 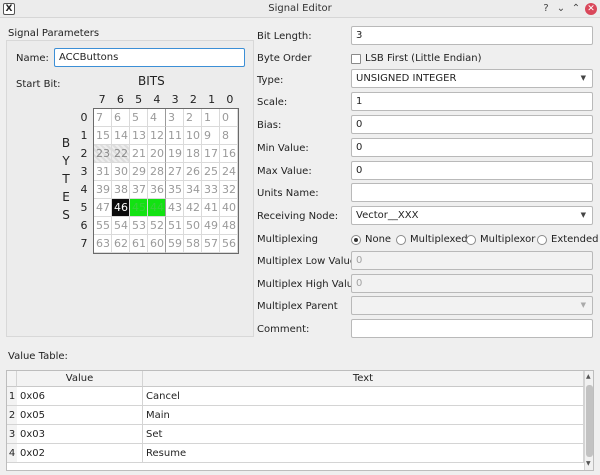 I want to click on bit-cell: 30, so click(x=121, y=172).